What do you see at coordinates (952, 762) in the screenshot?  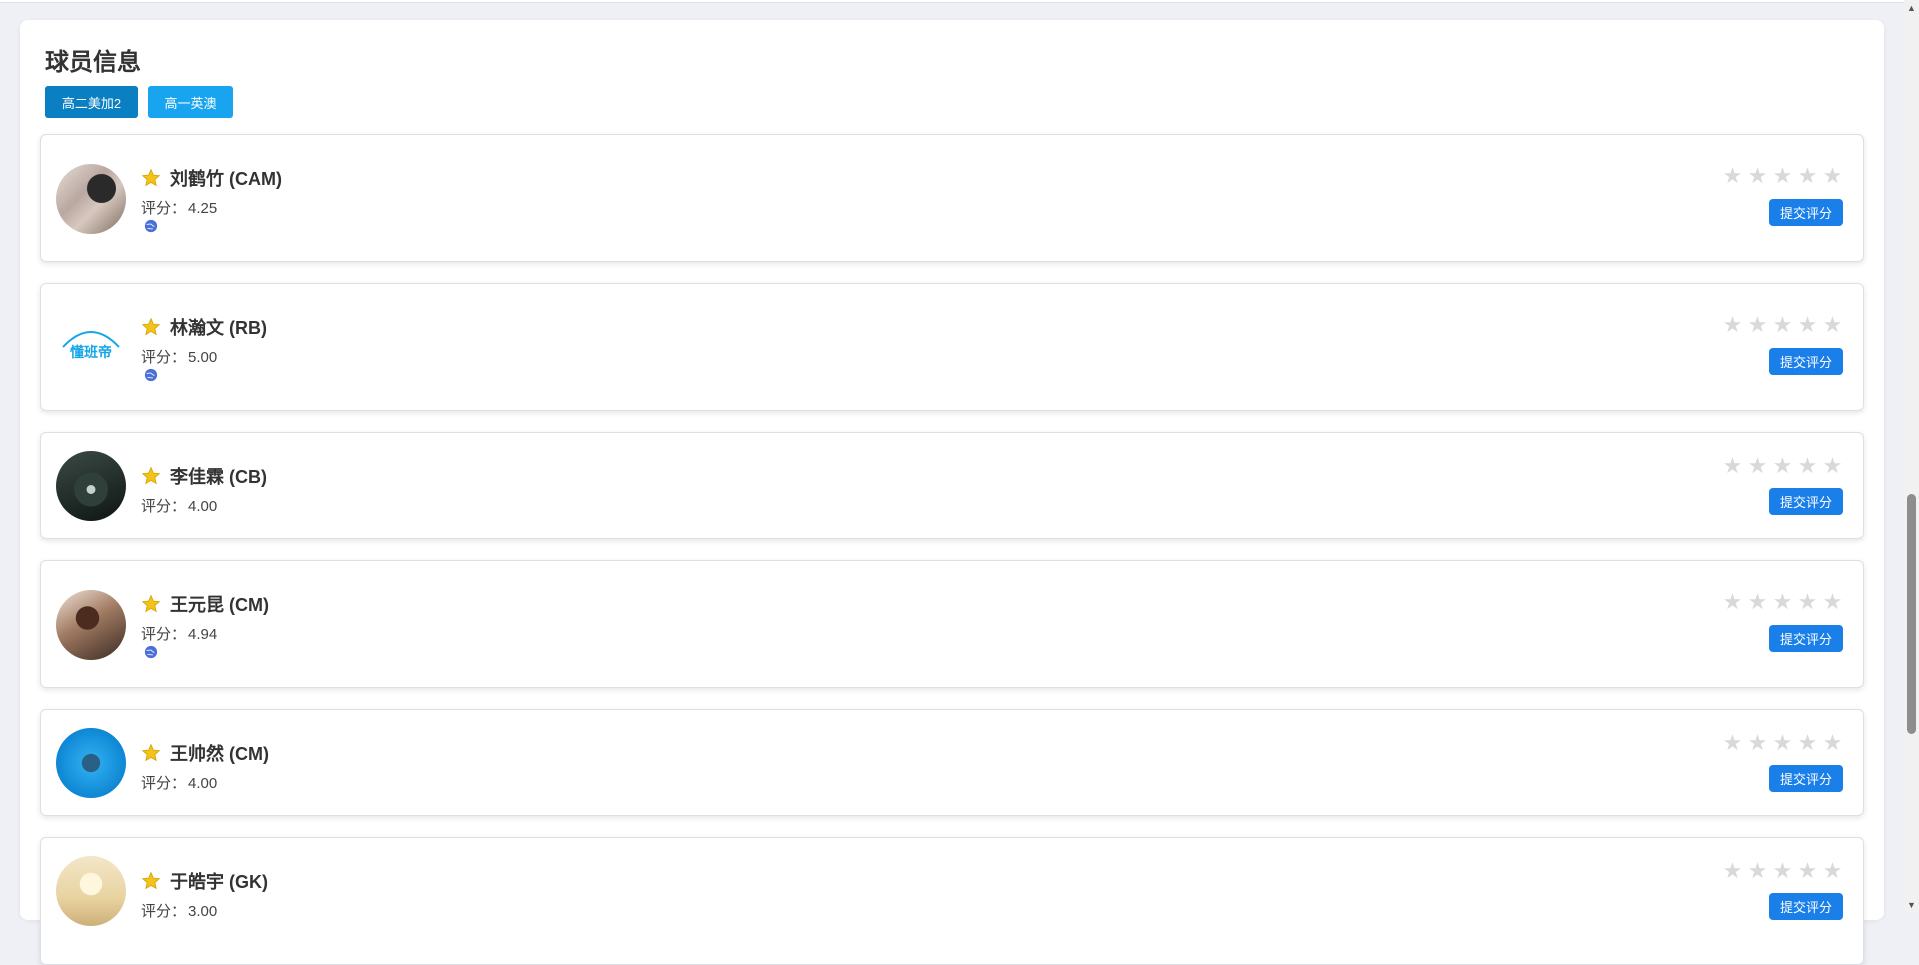 I see `player-card: 王帅然 (CM) 评分： 4.00 ★ ★ ★ ★ ★ 提交评分` at bounding box center [952, 762].